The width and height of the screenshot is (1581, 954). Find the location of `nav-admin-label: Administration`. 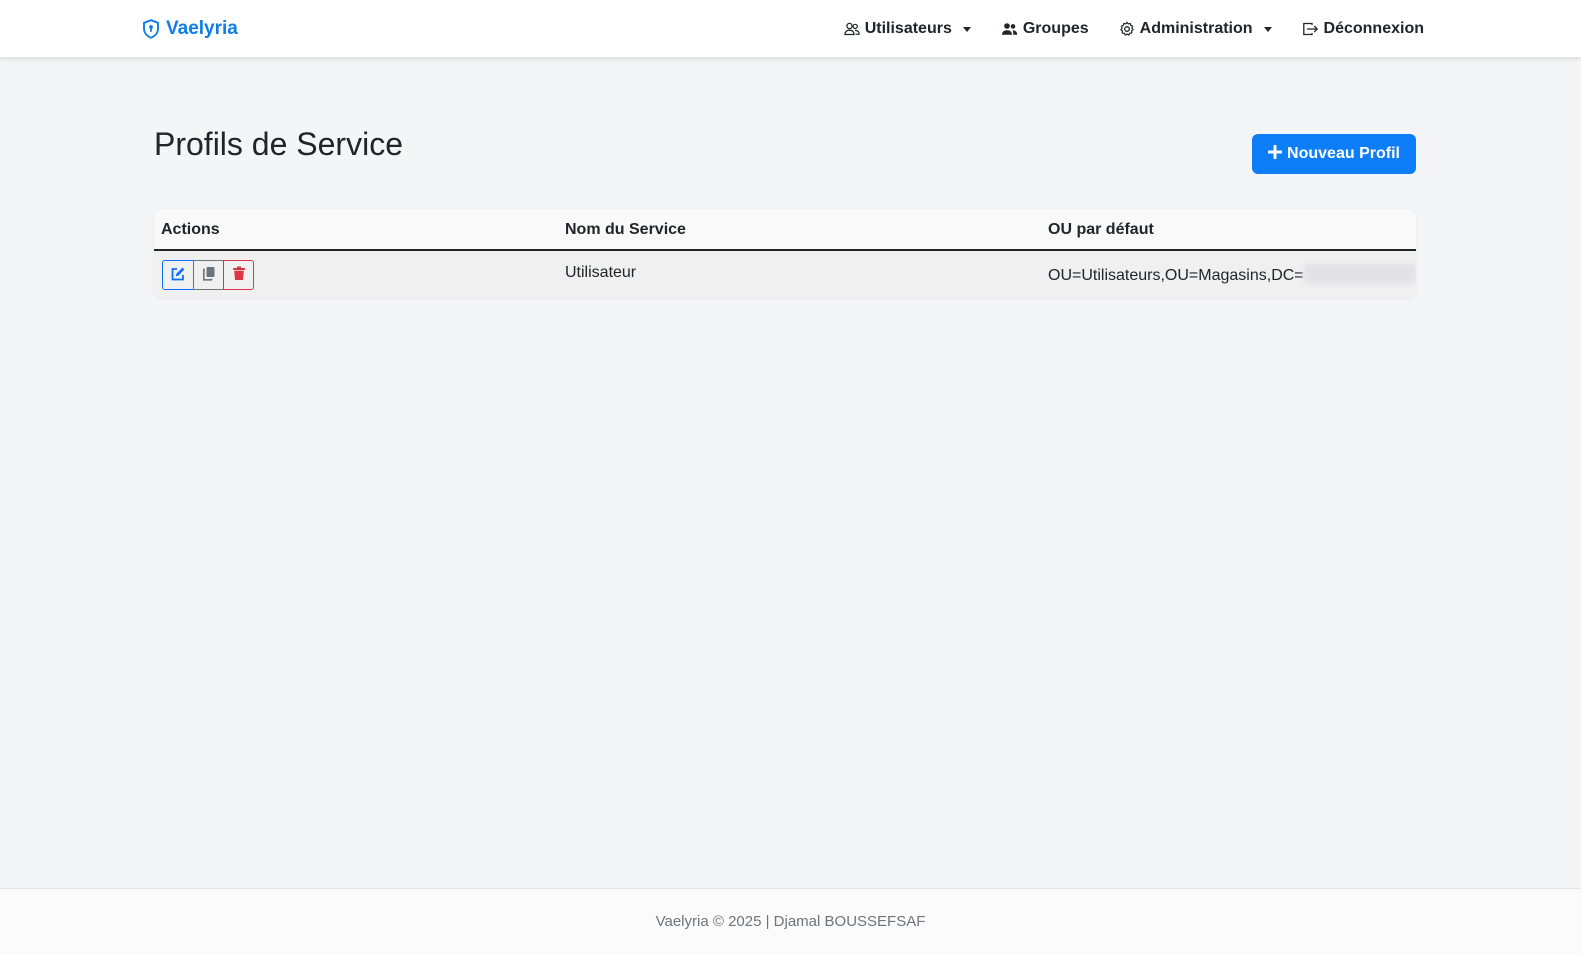

nav-admin-label: Administration is located at coordinates (1196, 28).